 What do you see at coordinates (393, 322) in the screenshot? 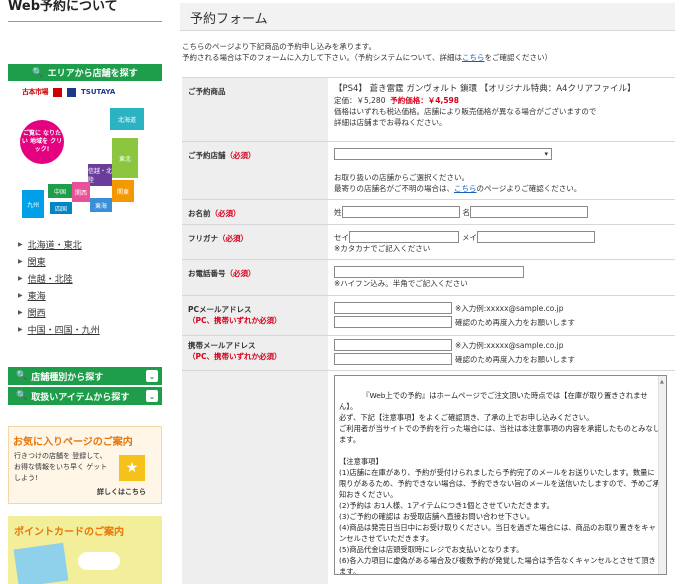
I see `pc-mail-confirm-input` at bounding box center [393, 322].